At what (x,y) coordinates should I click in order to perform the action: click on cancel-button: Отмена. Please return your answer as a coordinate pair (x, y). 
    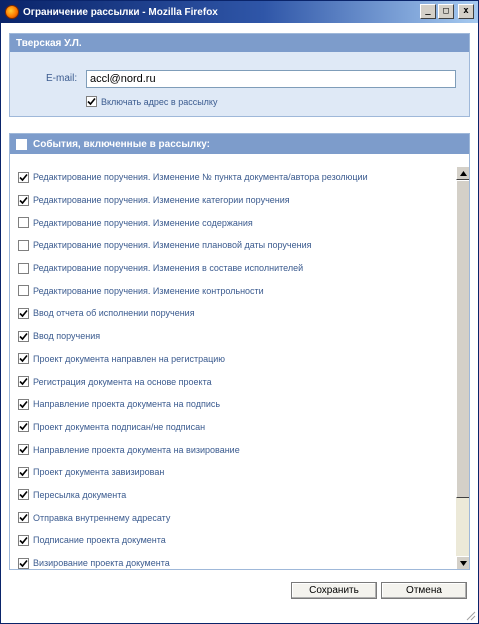
    Looking at the image, I should click on (424, 590).